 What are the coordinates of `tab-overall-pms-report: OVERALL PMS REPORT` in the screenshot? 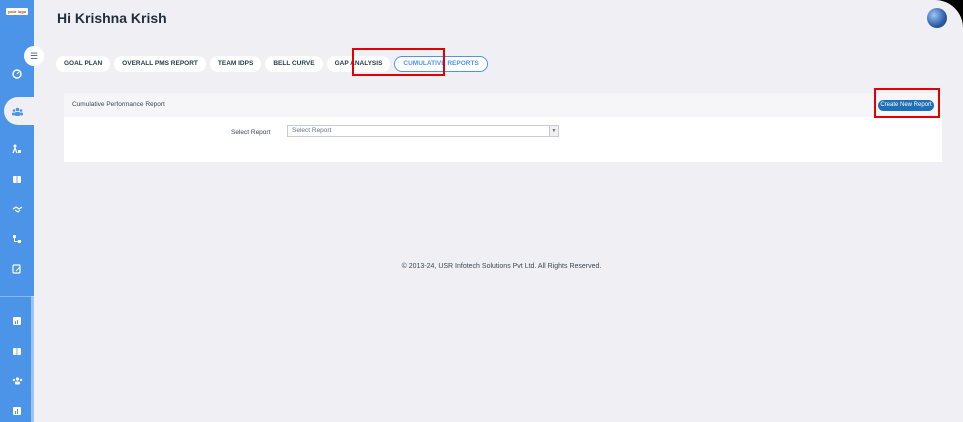 It's located at (160, 64).